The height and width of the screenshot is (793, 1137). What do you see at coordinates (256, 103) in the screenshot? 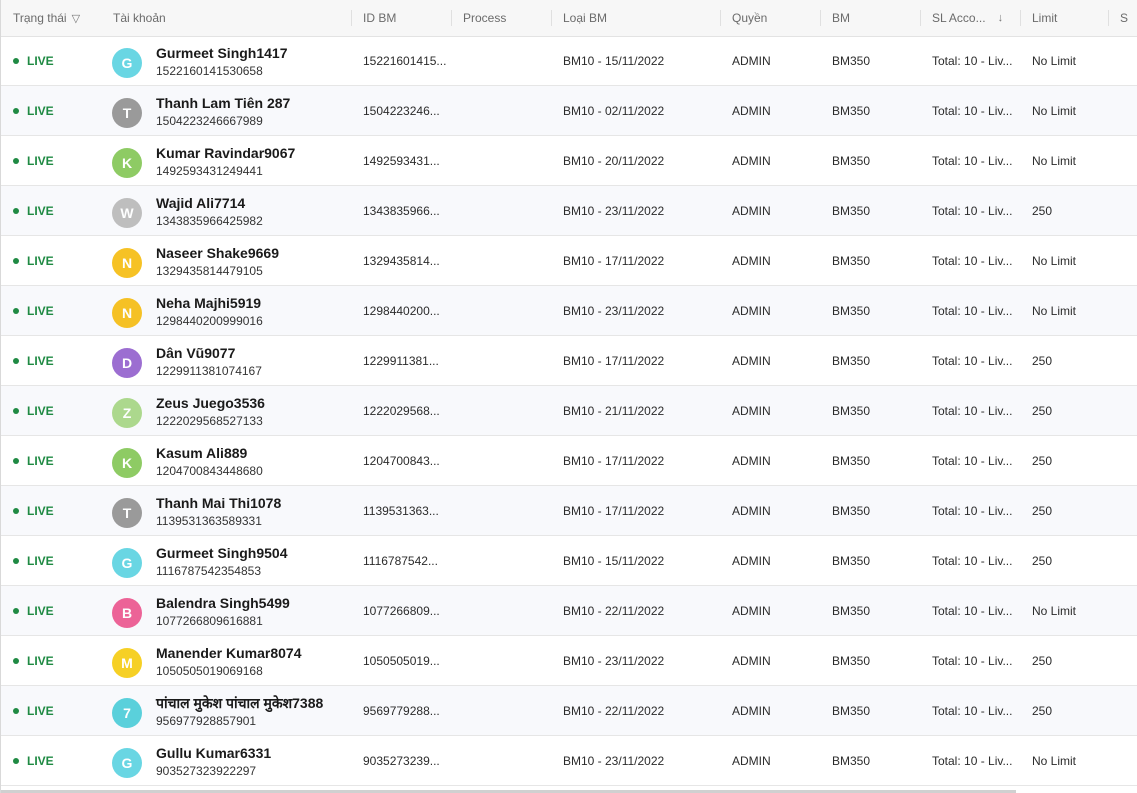
I see `account-name: Thanh Lam Tiên 287` at bounding box center [256, 103].